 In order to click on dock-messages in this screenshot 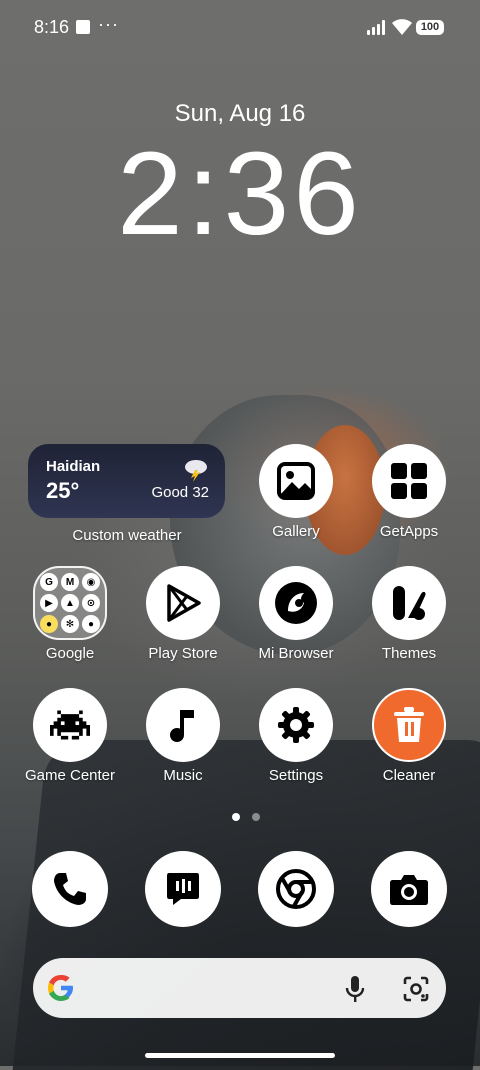, I will do `click(183, 889)`.